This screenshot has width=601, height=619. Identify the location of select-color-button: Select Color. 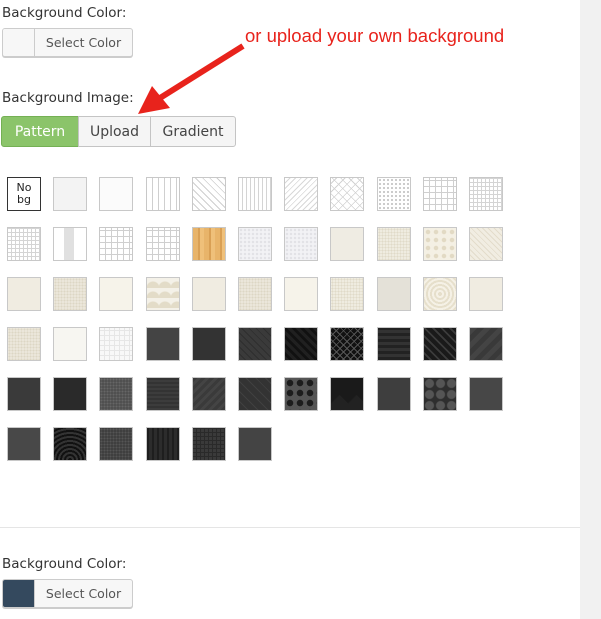
(67, 42).